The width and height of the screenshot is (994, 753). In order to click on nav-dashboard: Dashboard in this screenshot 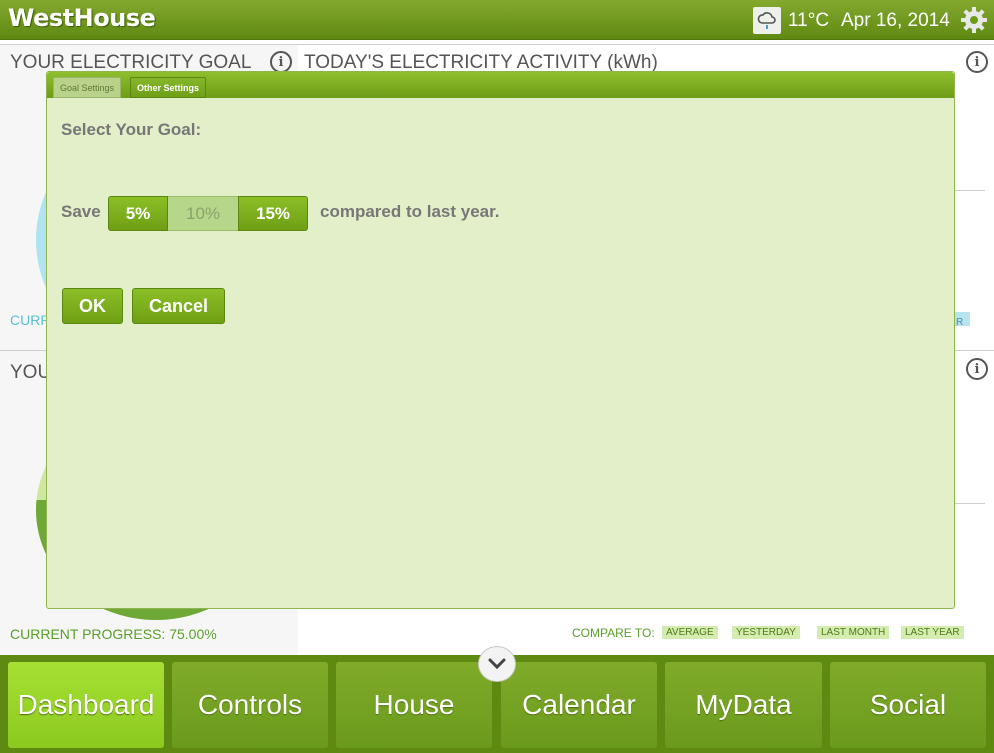, I will do `click(86, 705)`.